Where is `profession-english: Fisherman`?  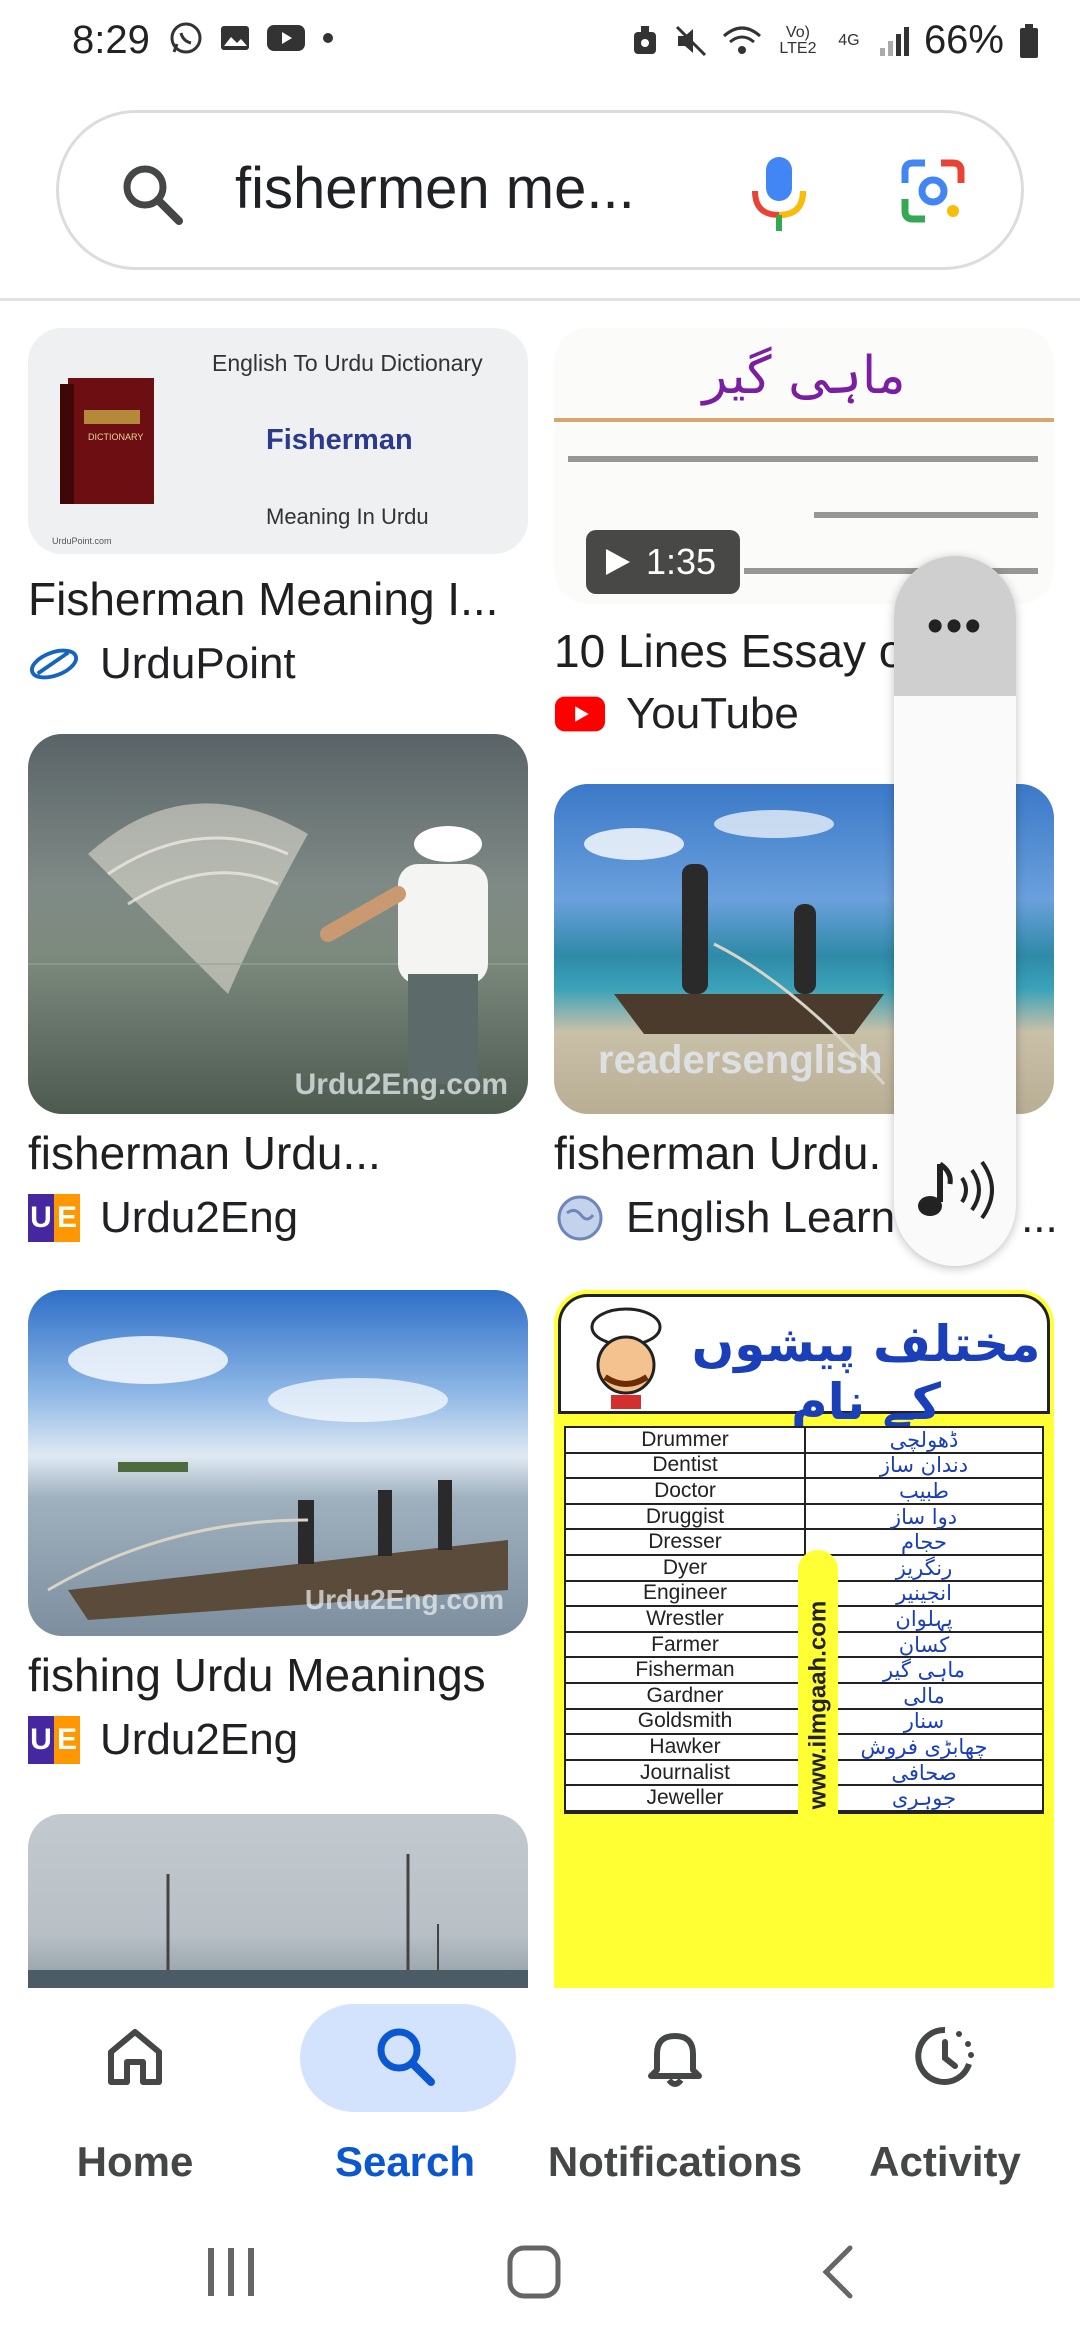 profession-english: Fisherman is located at coordinates (686, 1670).